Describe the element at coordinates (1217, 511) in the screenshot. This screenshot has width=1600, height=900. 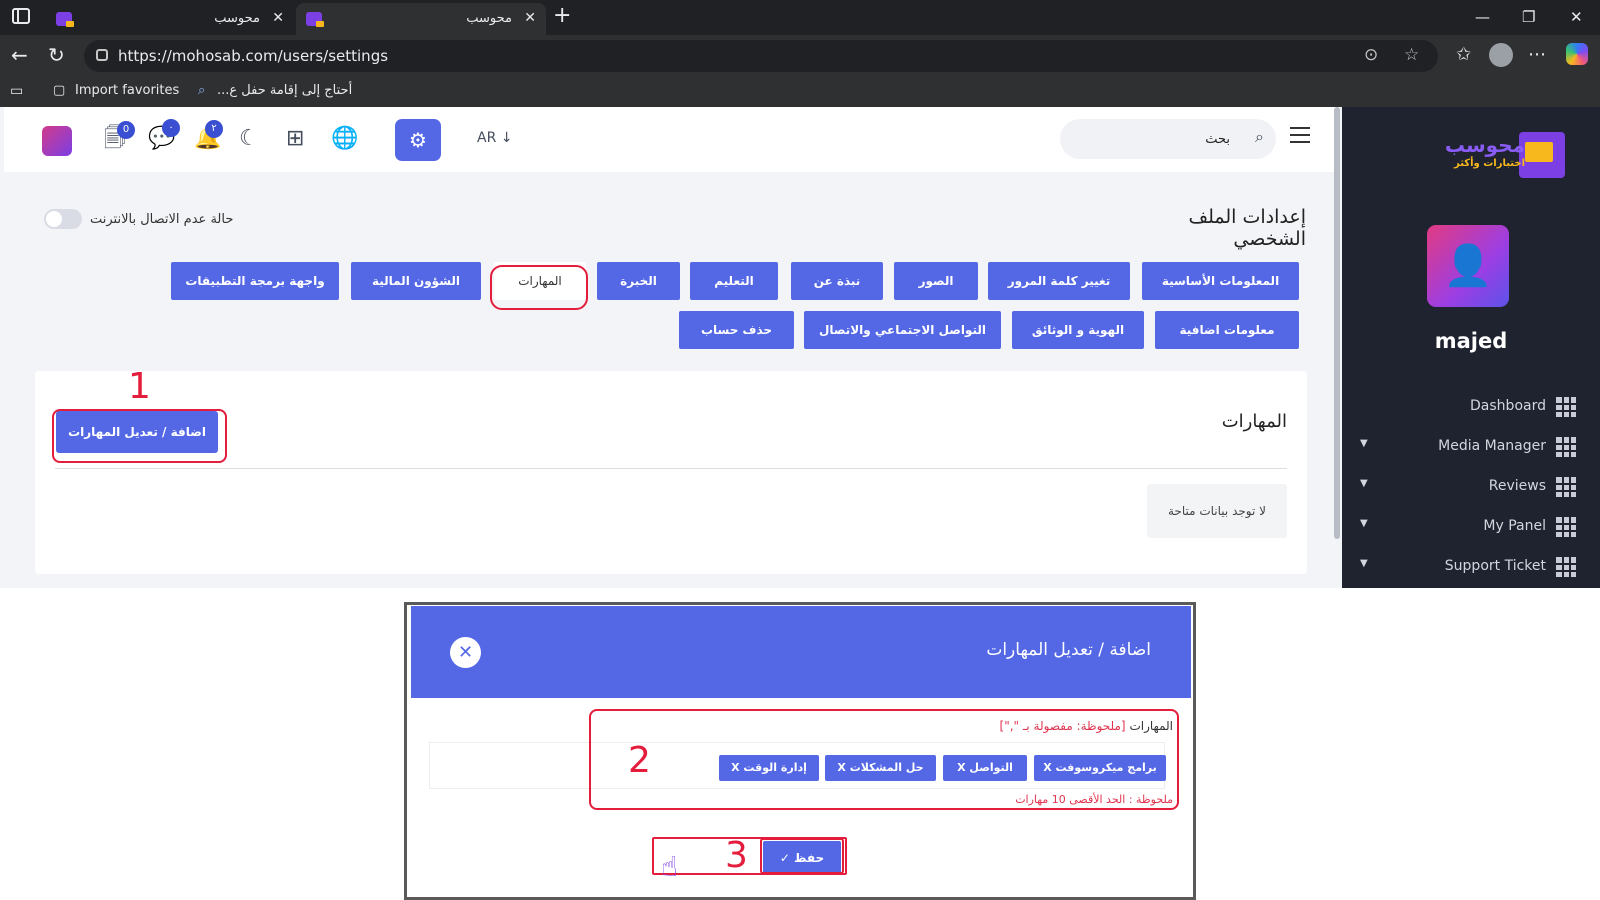
I see `no-data-message: لا توجد بيانات متاحة` at that location.